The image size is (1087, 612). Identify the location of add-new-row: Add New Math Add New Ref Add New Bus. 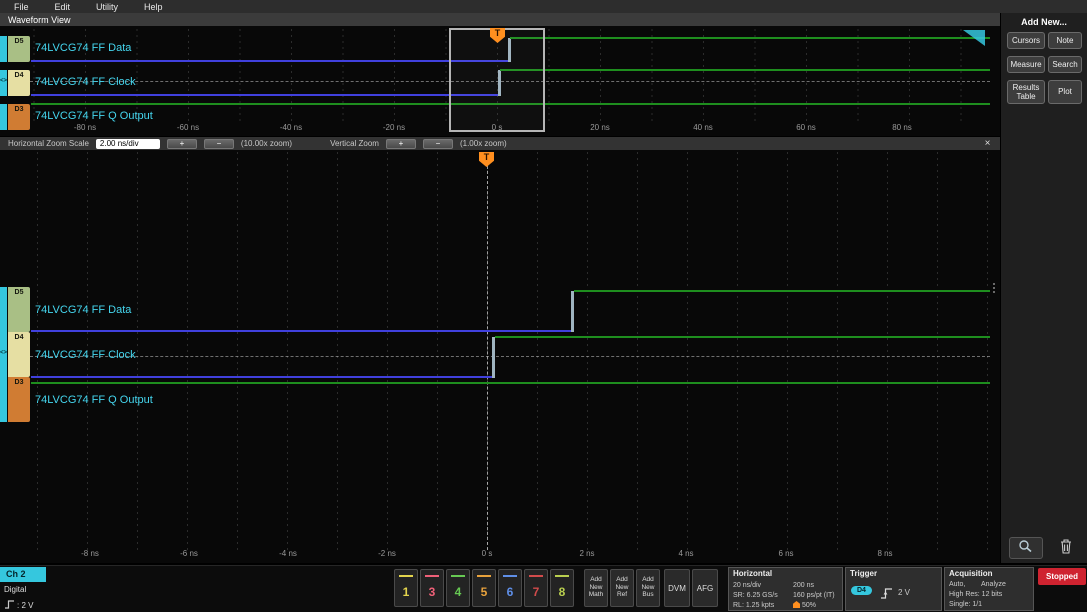
(622, 588).